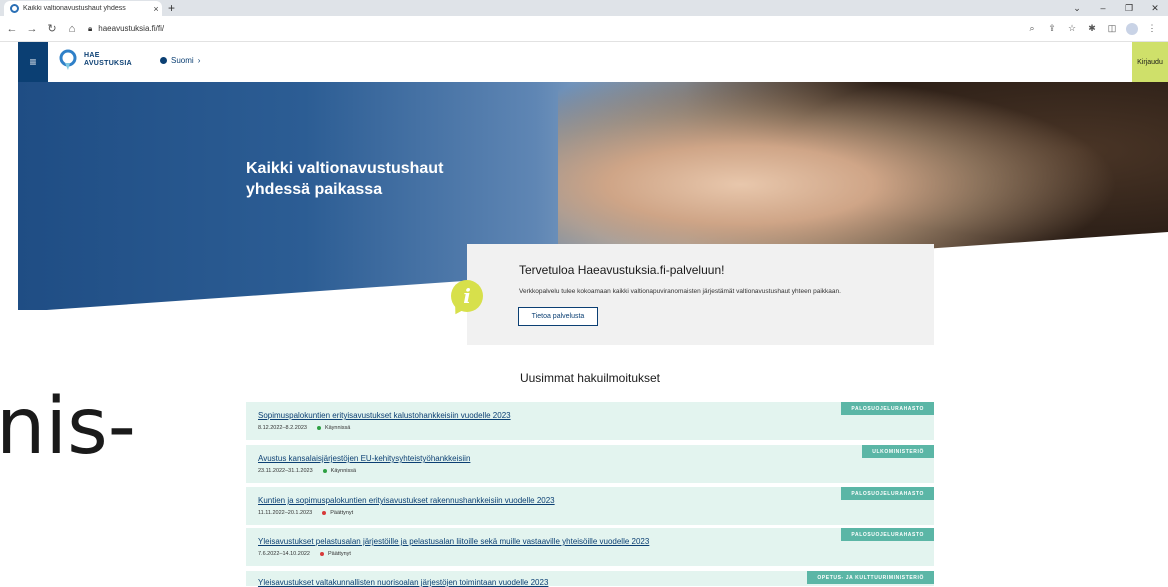  Describe the element at coordinates (32, 29) in the screenshot. I see `forward-arrow-icon: →` at that location.